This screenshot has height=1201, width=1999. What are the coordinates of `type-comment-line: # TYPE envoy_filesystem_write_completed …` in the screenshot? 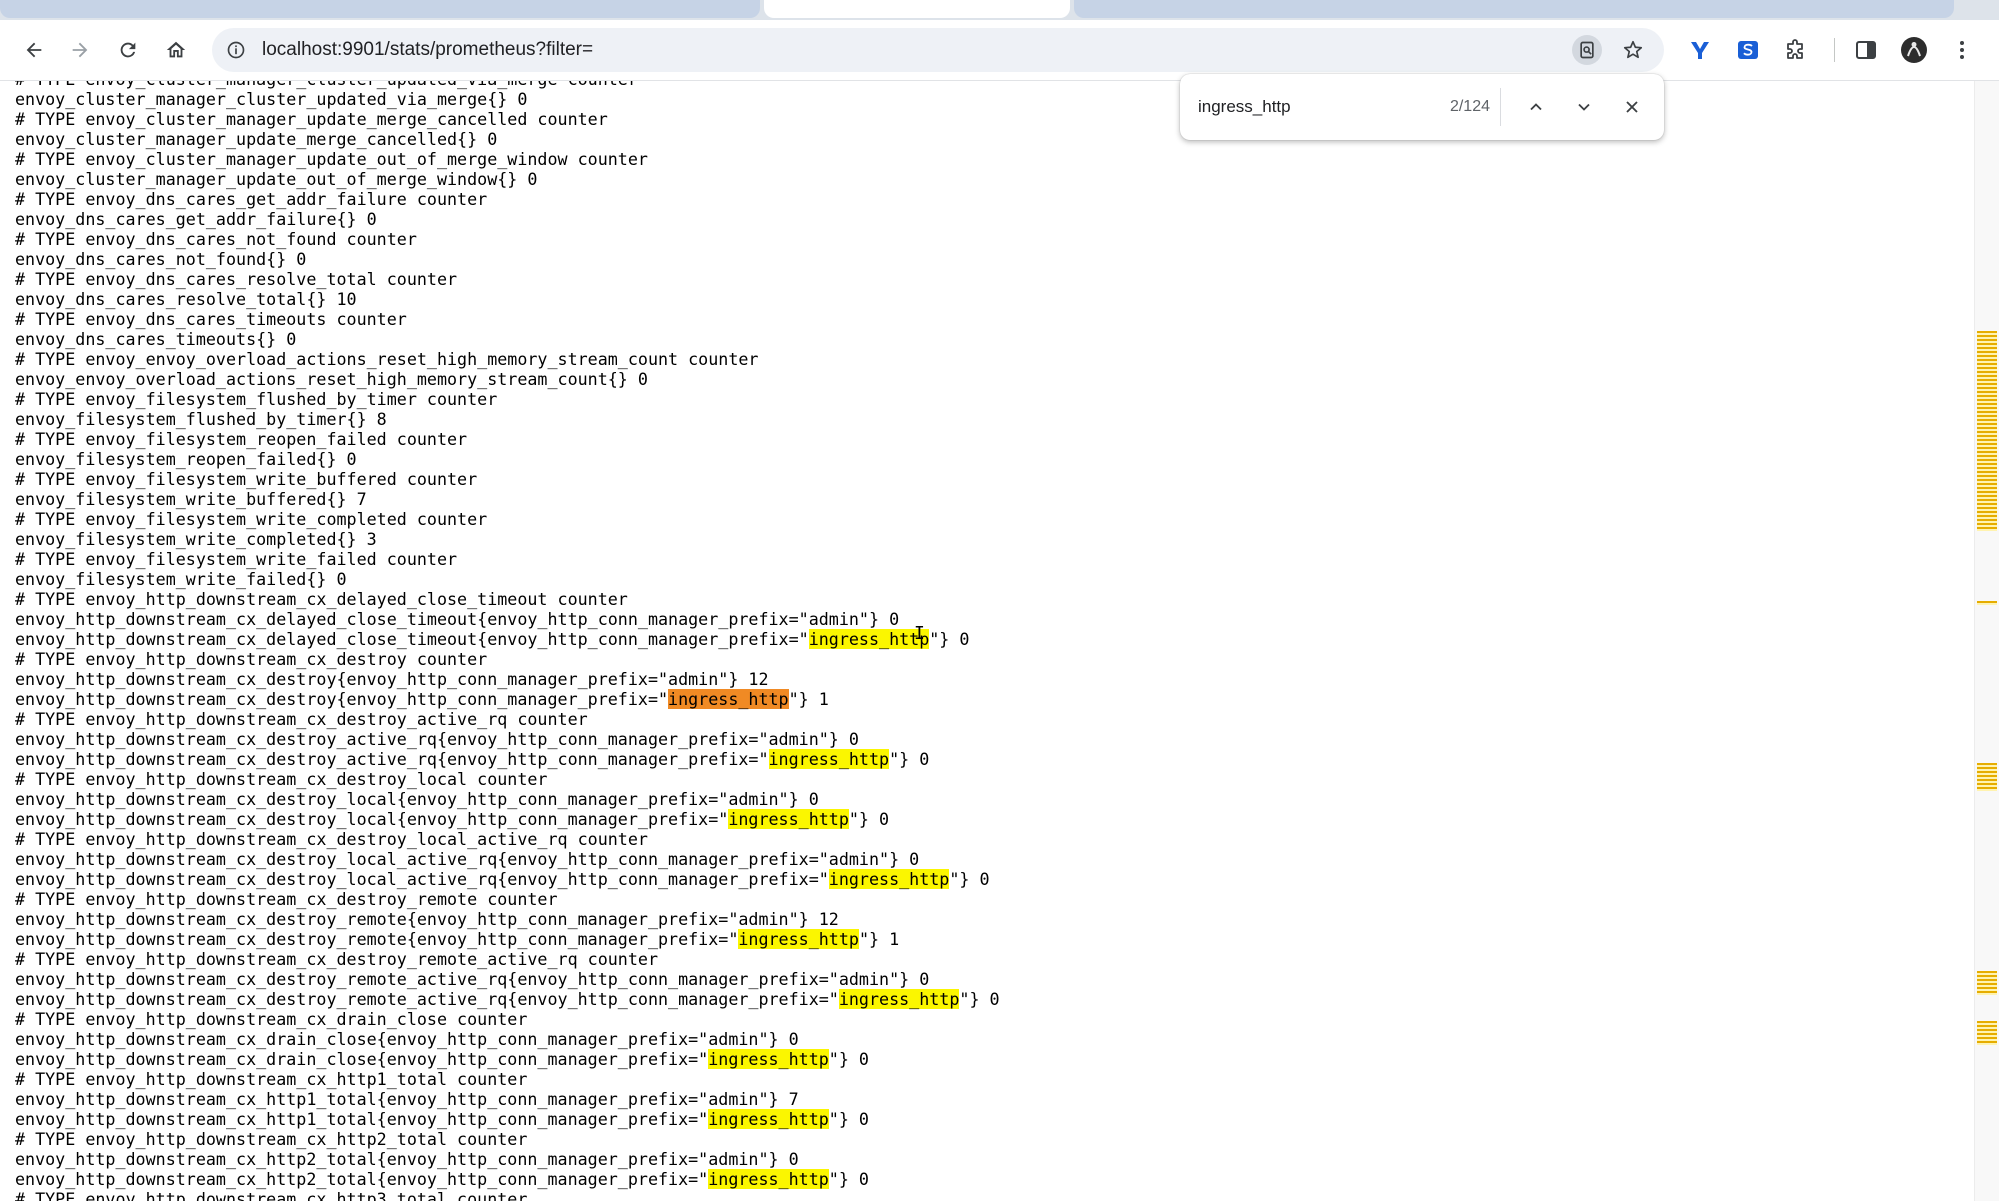 It's located at (251, 519).